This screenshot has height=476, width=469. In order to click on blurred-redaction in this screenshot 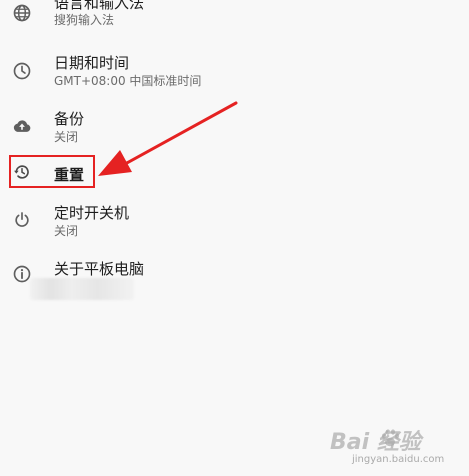, I will do `click(82, 289)`.